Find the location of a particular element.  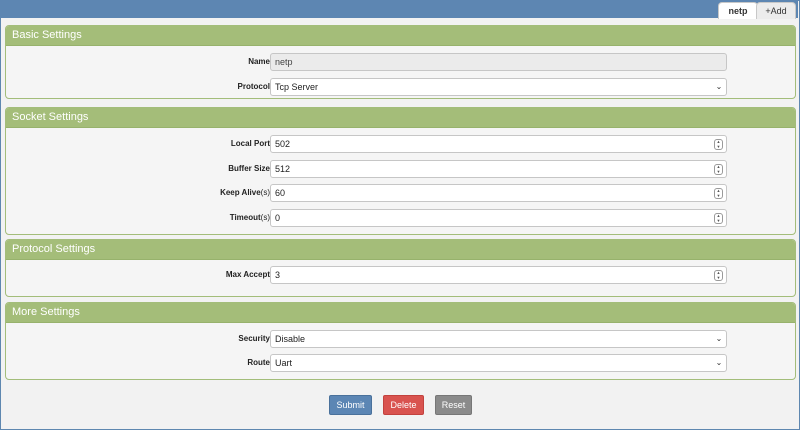

security-label: Security is located at coordinates (254, 338).